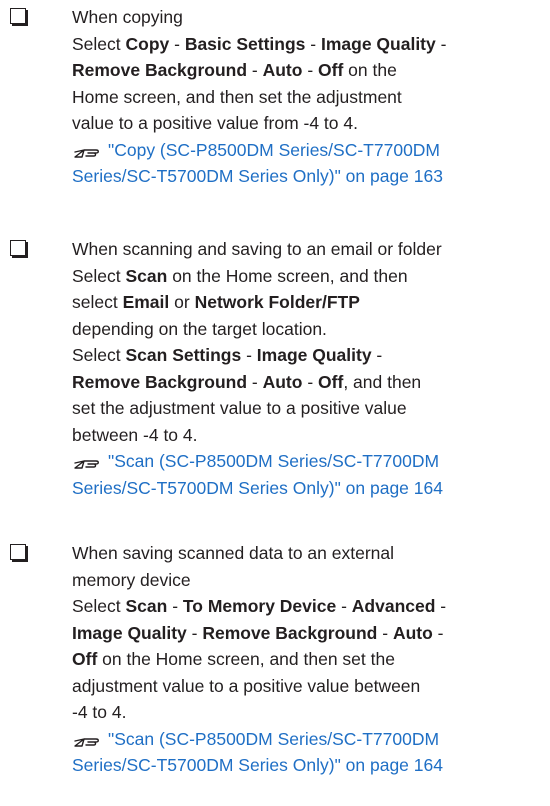 Image resolution: width=550 pixels, height=806 pixels. What do you see at coordinates (277, 302) in the screenshot?
I see `menu-term: Network Folder/FTP` at bounding box center [277, 302].